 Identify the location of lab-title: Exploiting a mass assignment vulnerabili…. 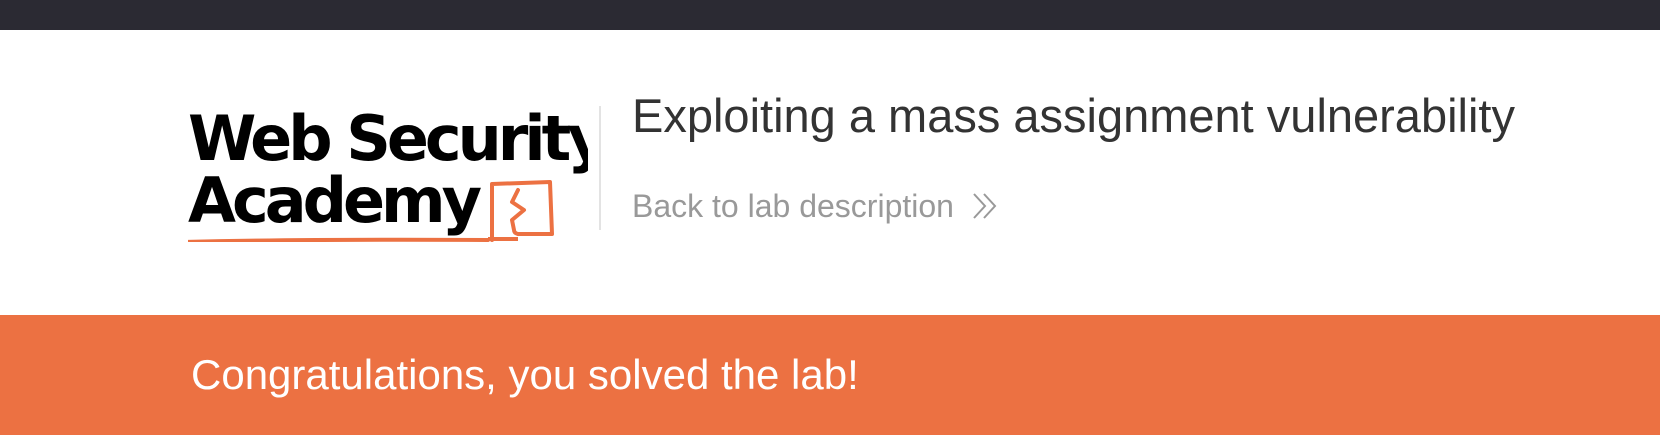
(1073, 115).